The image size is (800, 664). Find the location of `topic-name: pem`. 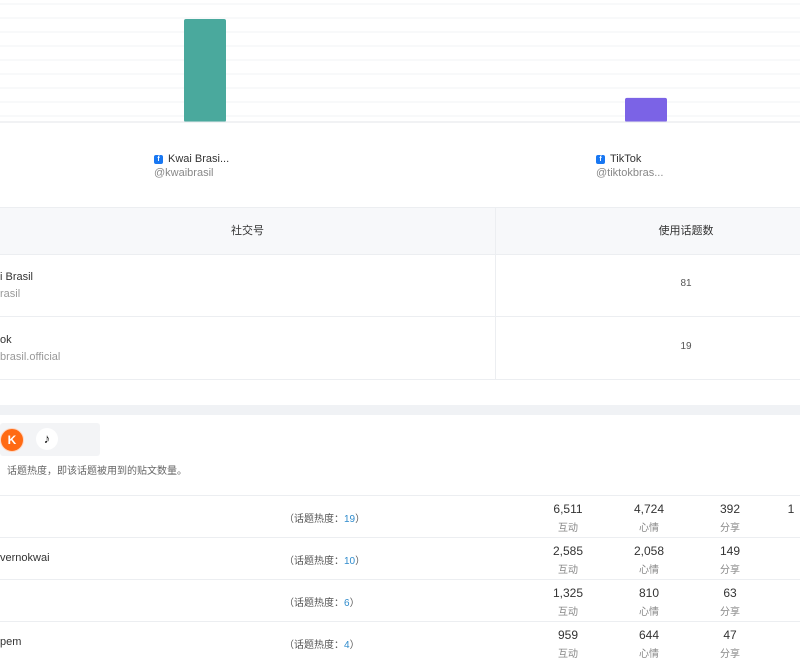

topic-name: pem is located at coordinates (11, 642).